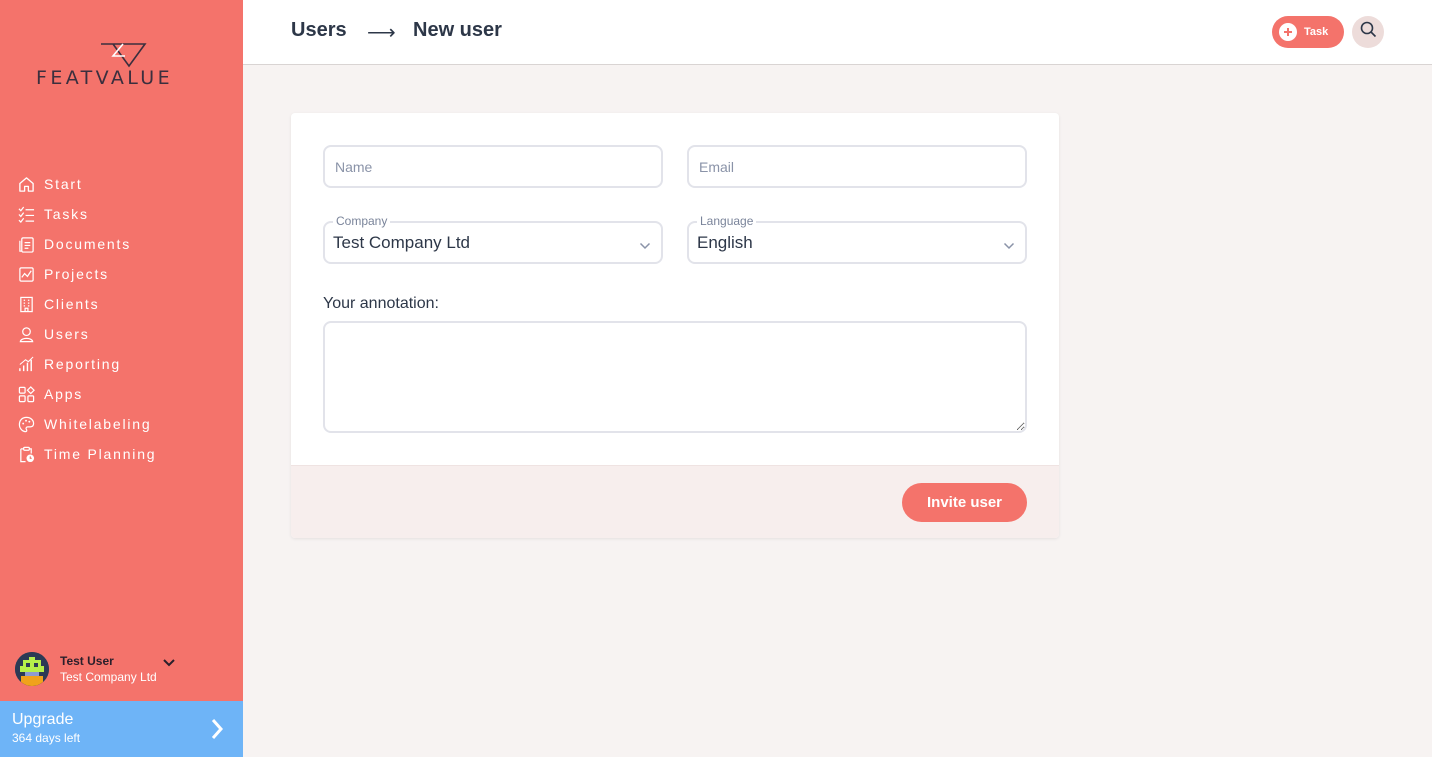 Image resolution: width=1432 pixels, height=757 pixels. I want to click on checklist-icon, so click(26, 214).